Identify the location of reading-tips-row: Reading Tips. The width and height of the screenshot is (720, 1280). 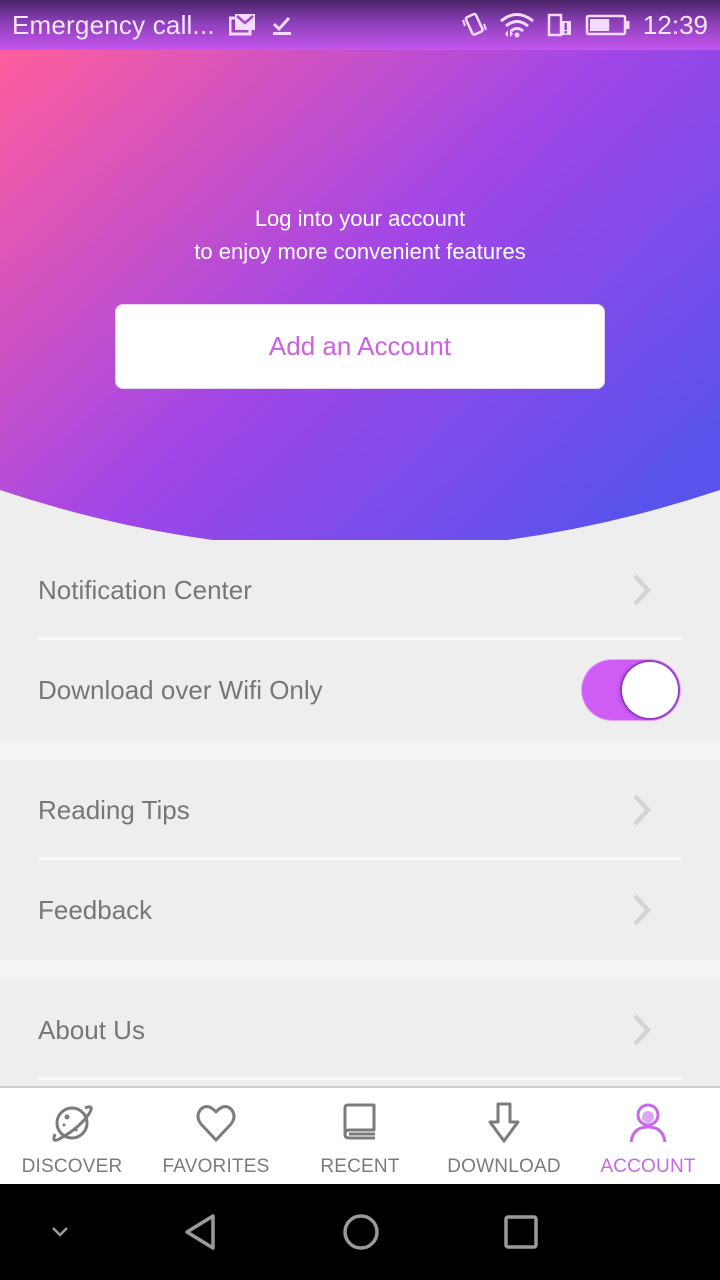
(360, 810).